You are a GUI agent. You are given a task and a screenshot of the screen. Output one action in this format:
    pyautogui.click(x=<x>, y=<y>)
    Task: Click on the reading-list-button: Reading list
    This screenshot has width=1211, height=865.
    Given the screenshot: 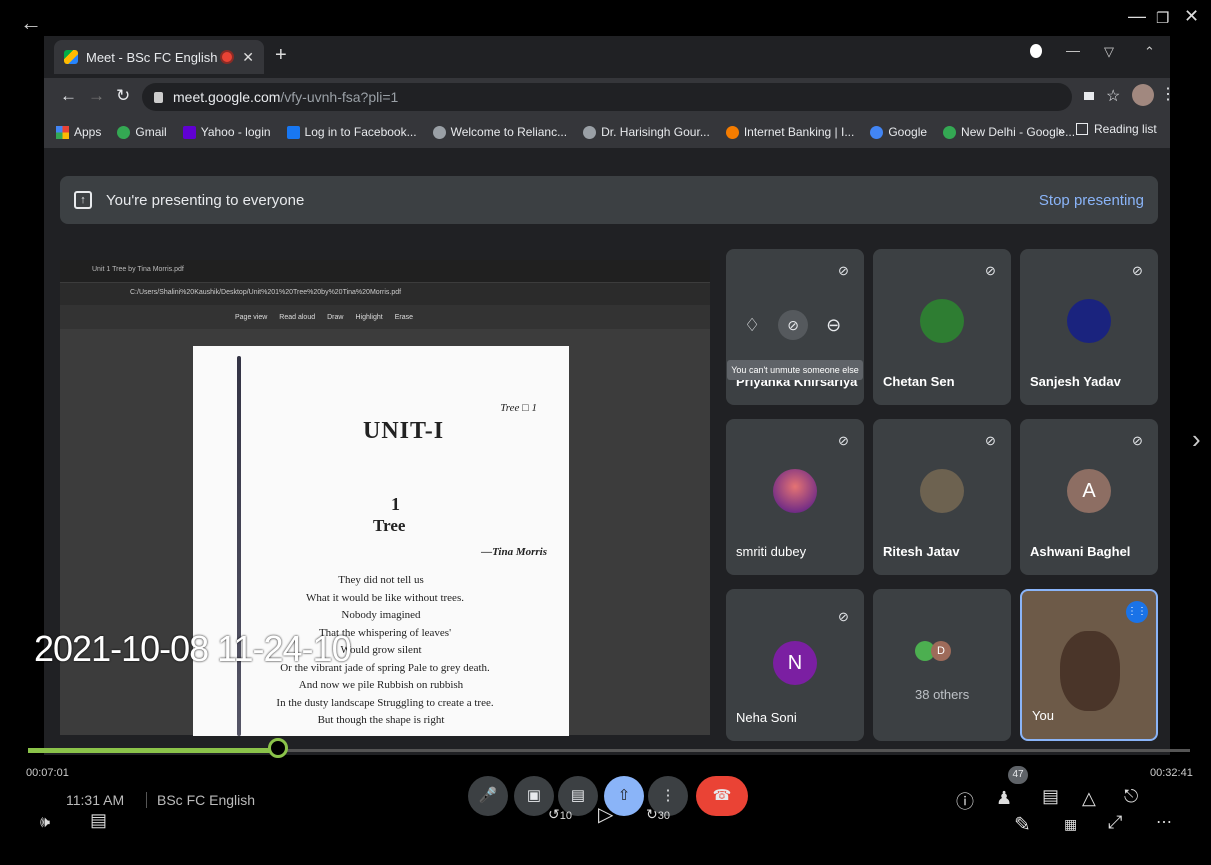 What is the action you would take?
    pyautogui.click(x=1116, y=129)
    